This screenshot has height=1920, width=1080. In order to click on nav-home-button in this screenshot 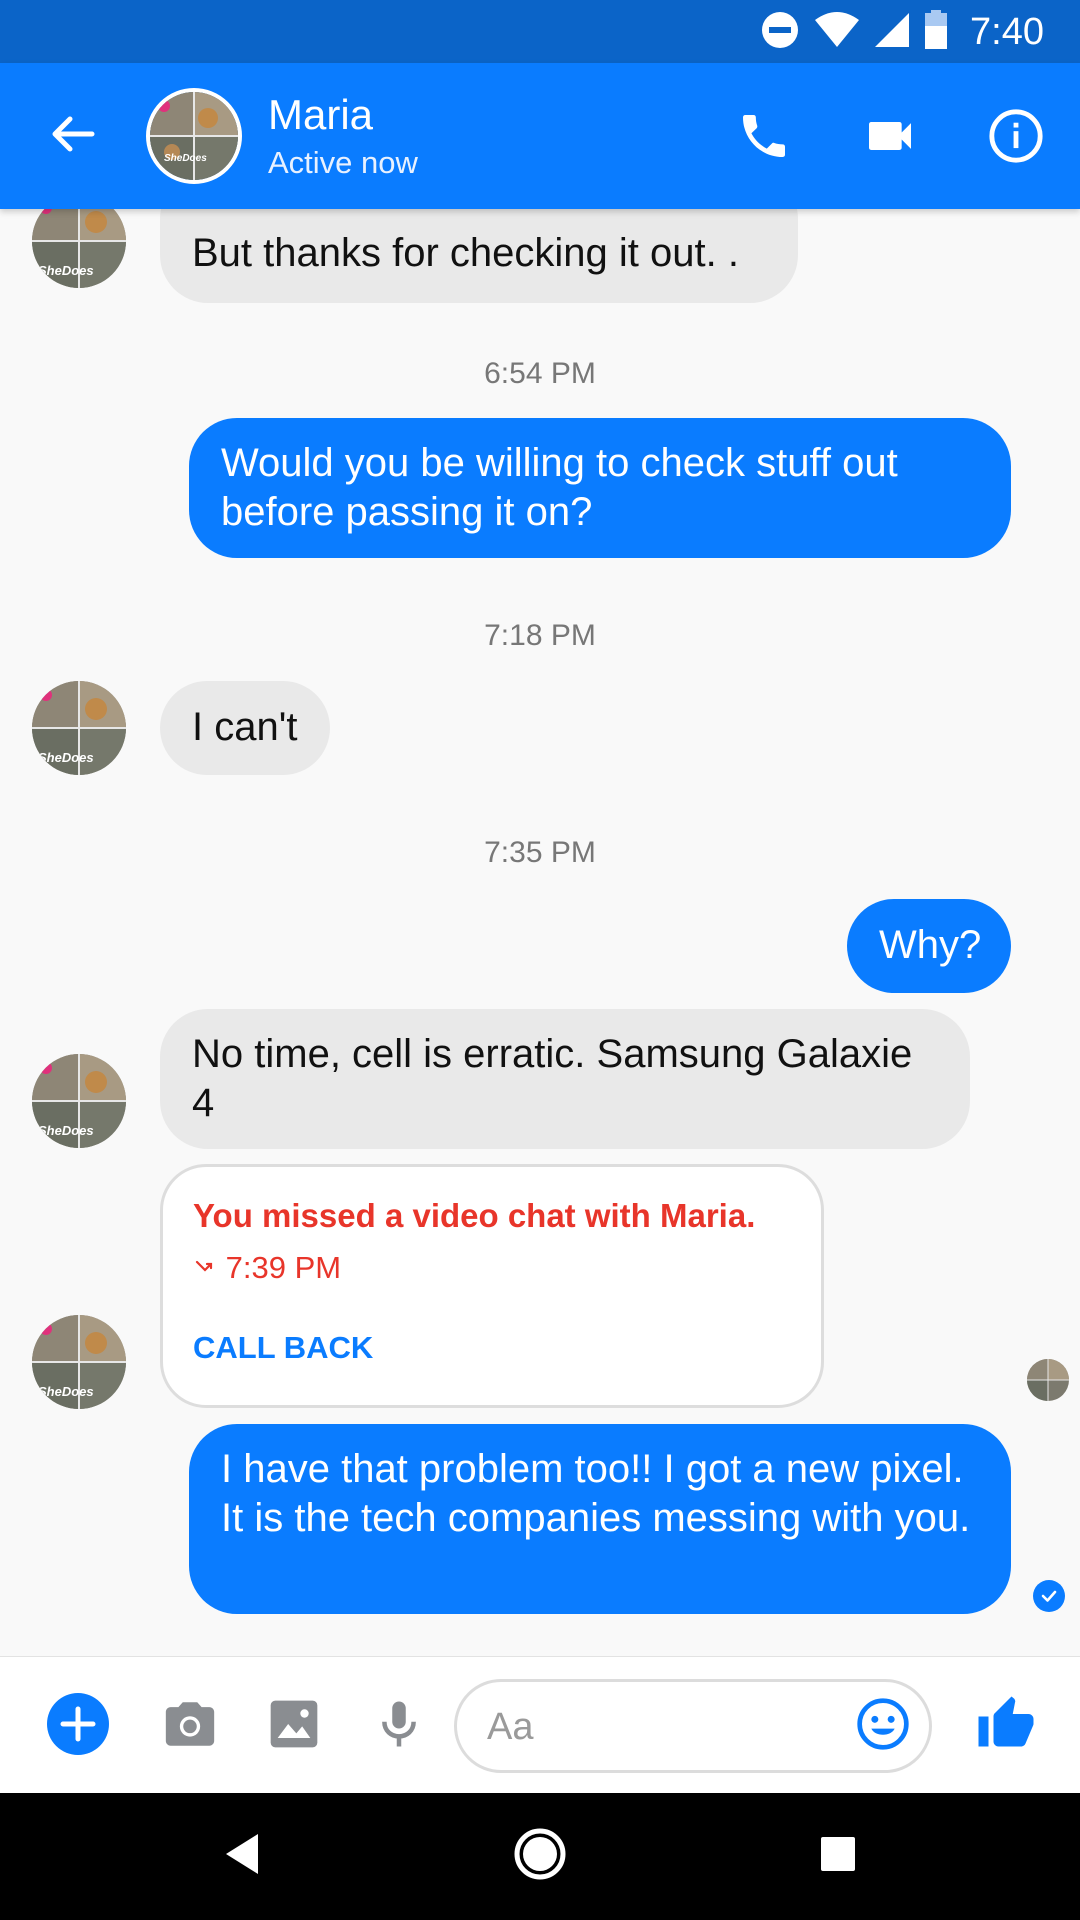, I will do `click(540, 1856)`.